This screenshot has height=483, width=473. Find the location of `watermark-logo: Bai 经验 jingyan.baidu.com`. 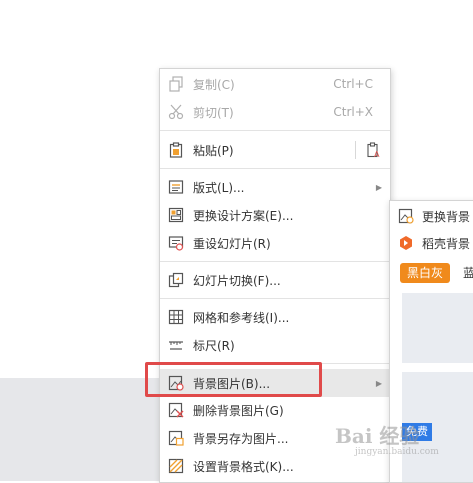

watermark-logo: Bai 经验 jingyan.baidu.com is located at coordinates (404, 447).